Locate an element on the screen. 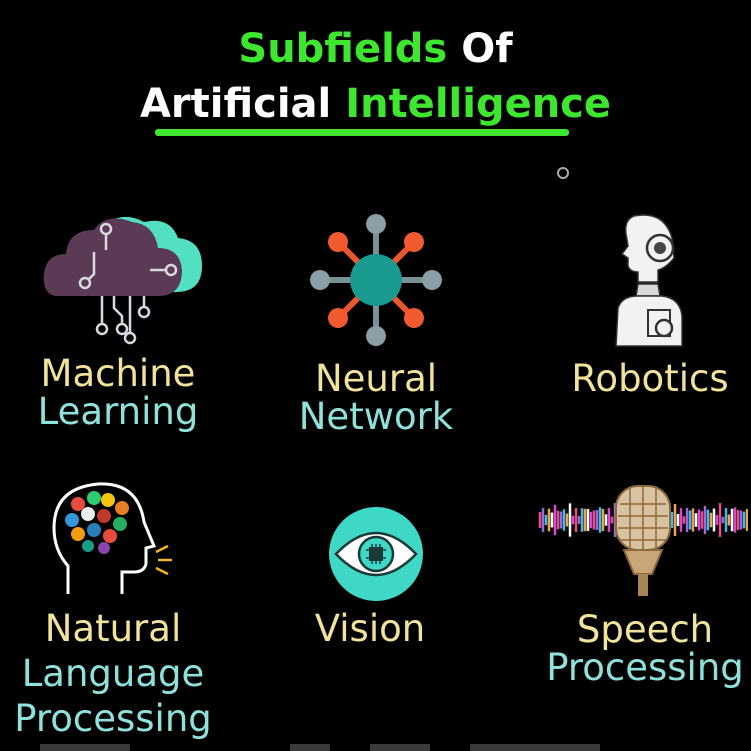  bottom-strip is located at coordinates (375, 747).